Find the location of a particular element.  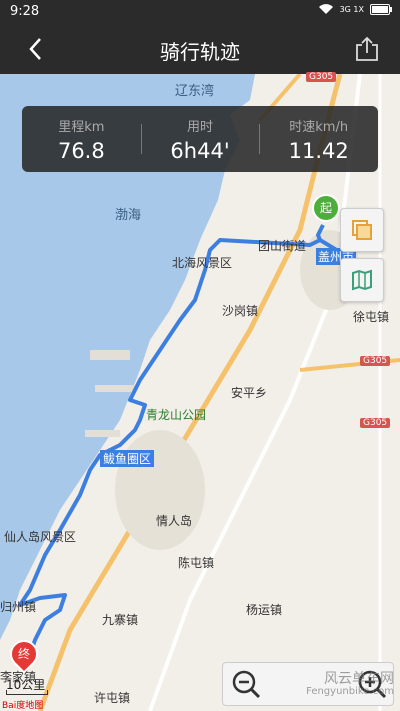

stat-speed: 时速km/h 11.42 is located at coordinates (318, 139).